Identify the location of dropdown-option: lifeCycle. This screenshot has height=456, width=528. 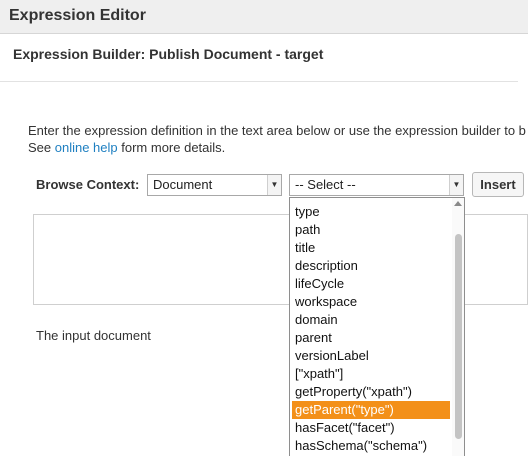
(371, 284).